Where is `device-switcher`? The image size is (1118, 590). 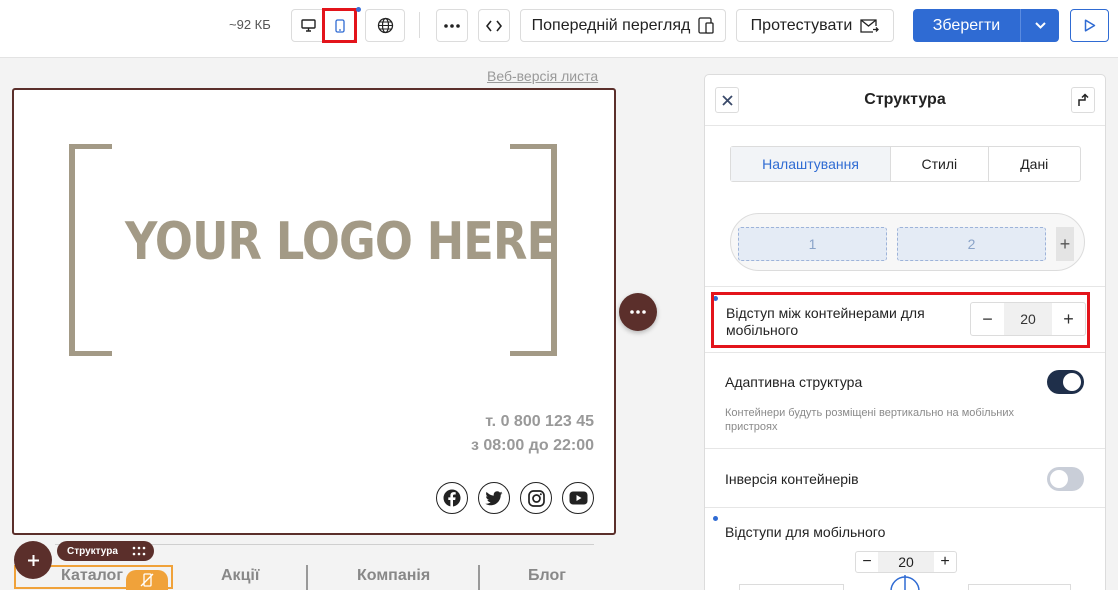 device-switcher is located at coordinates (324, 25).